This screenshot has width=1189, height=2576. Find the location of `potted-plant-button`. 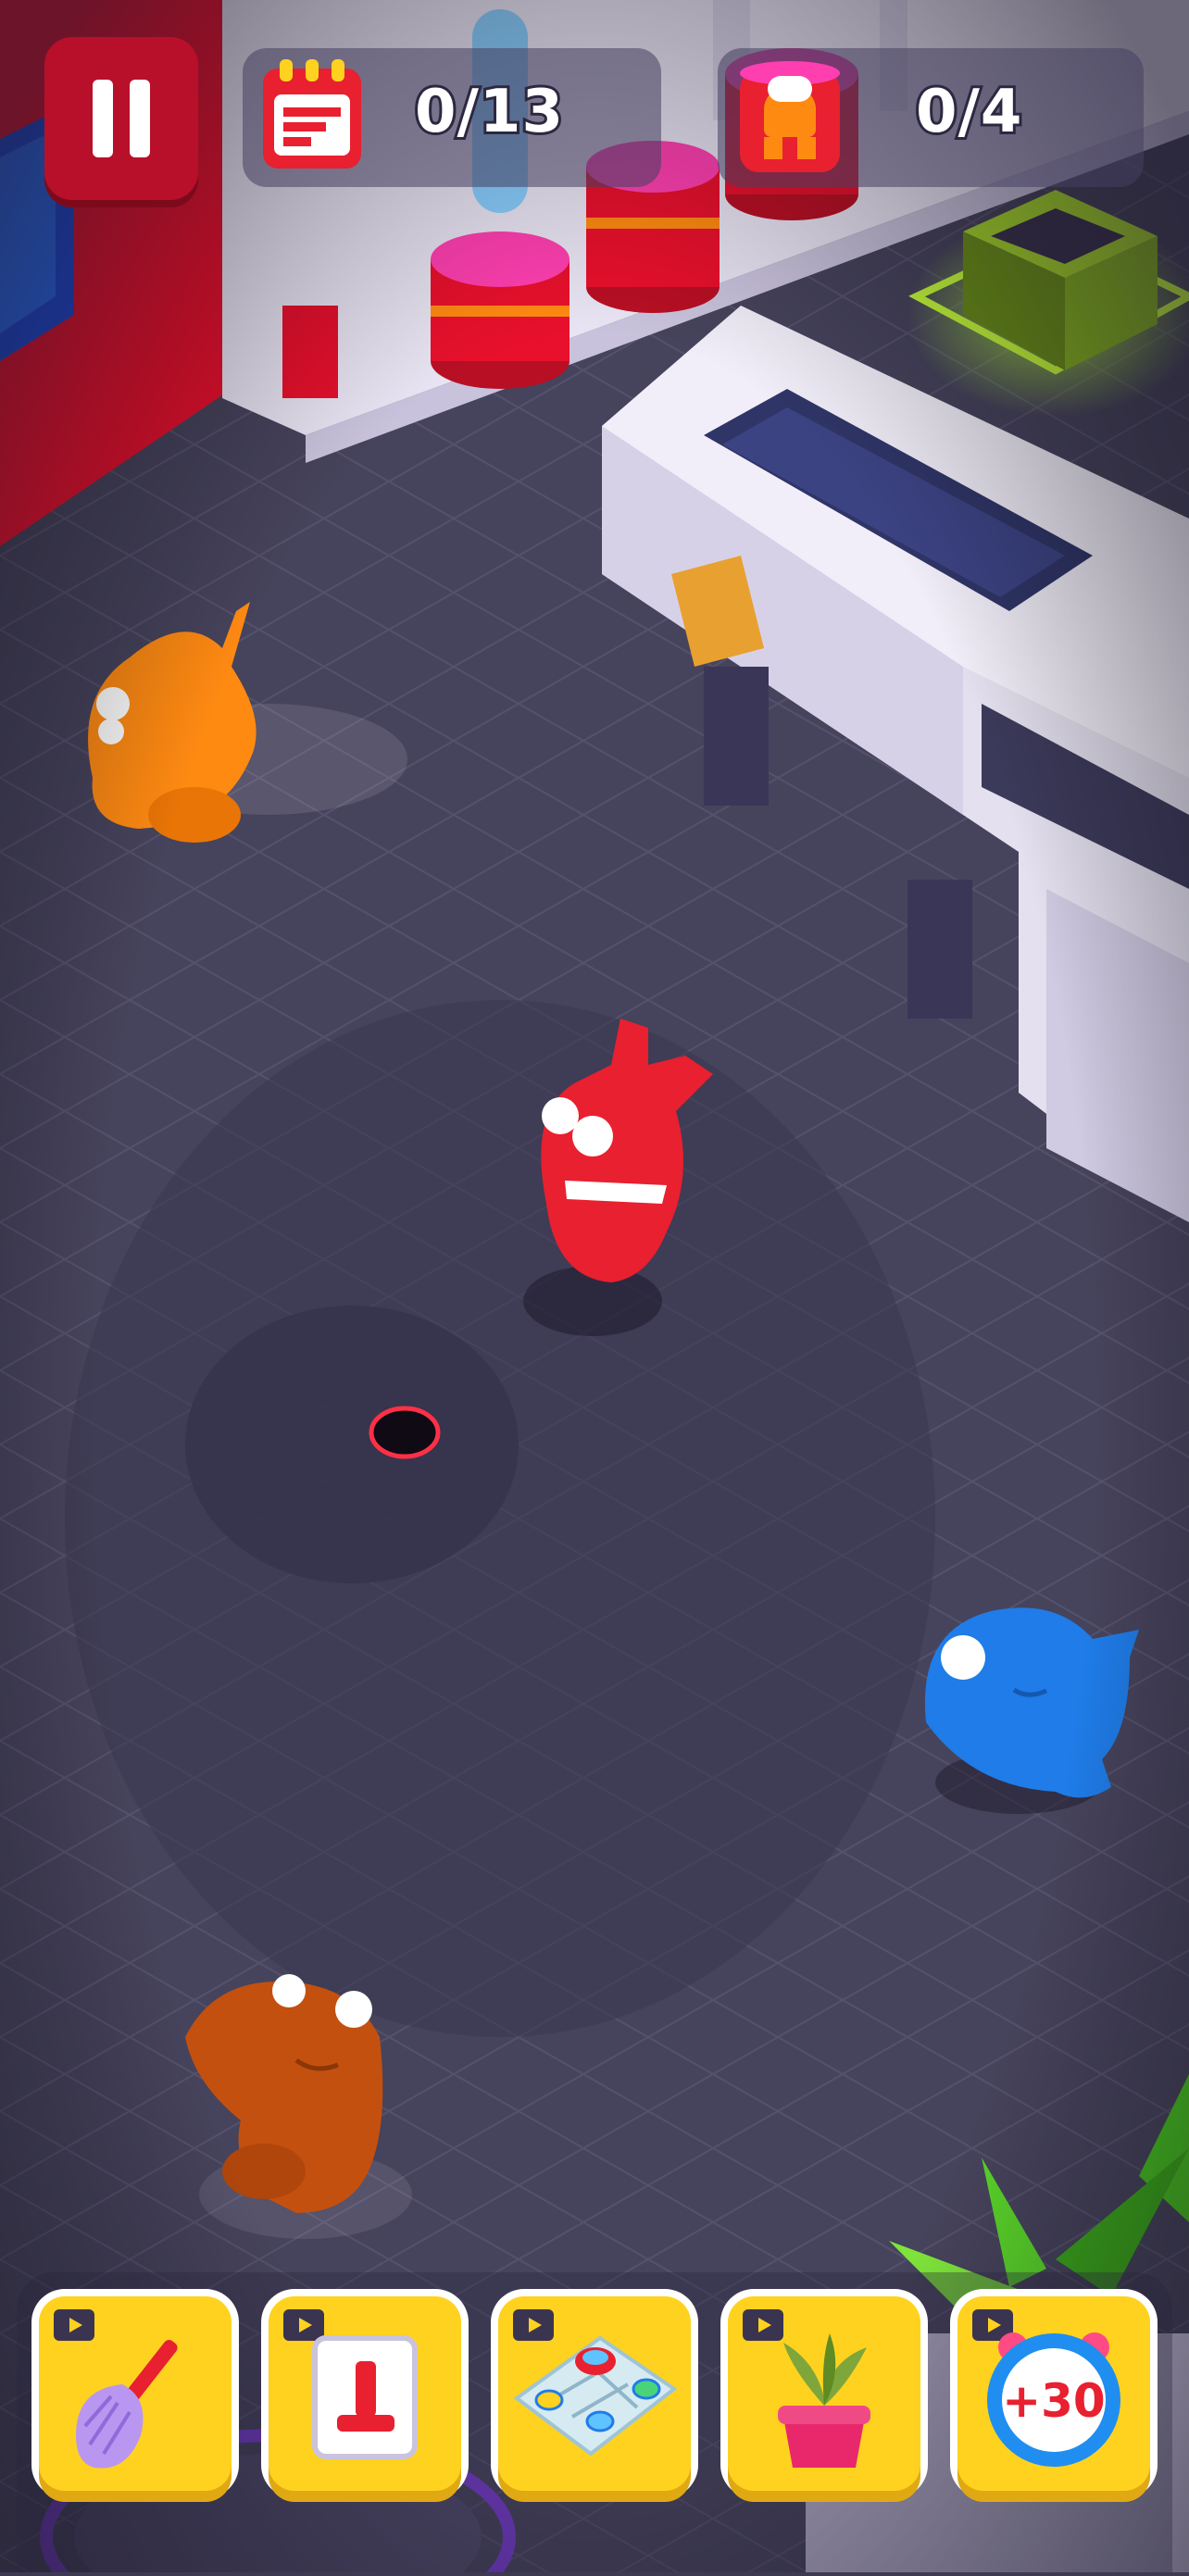

potted-plant-button is located at coordinates (824, 2393).